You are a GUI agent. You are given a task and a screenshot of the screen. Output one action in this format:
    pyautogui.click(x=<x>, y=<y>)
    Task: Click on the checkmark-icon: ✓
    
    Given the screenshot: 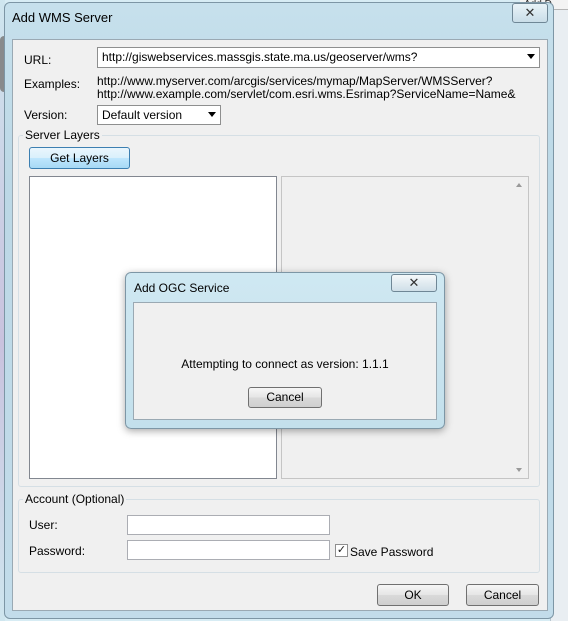 What is the action you would take?
    pyautogui.click(x=341, y=550)
    